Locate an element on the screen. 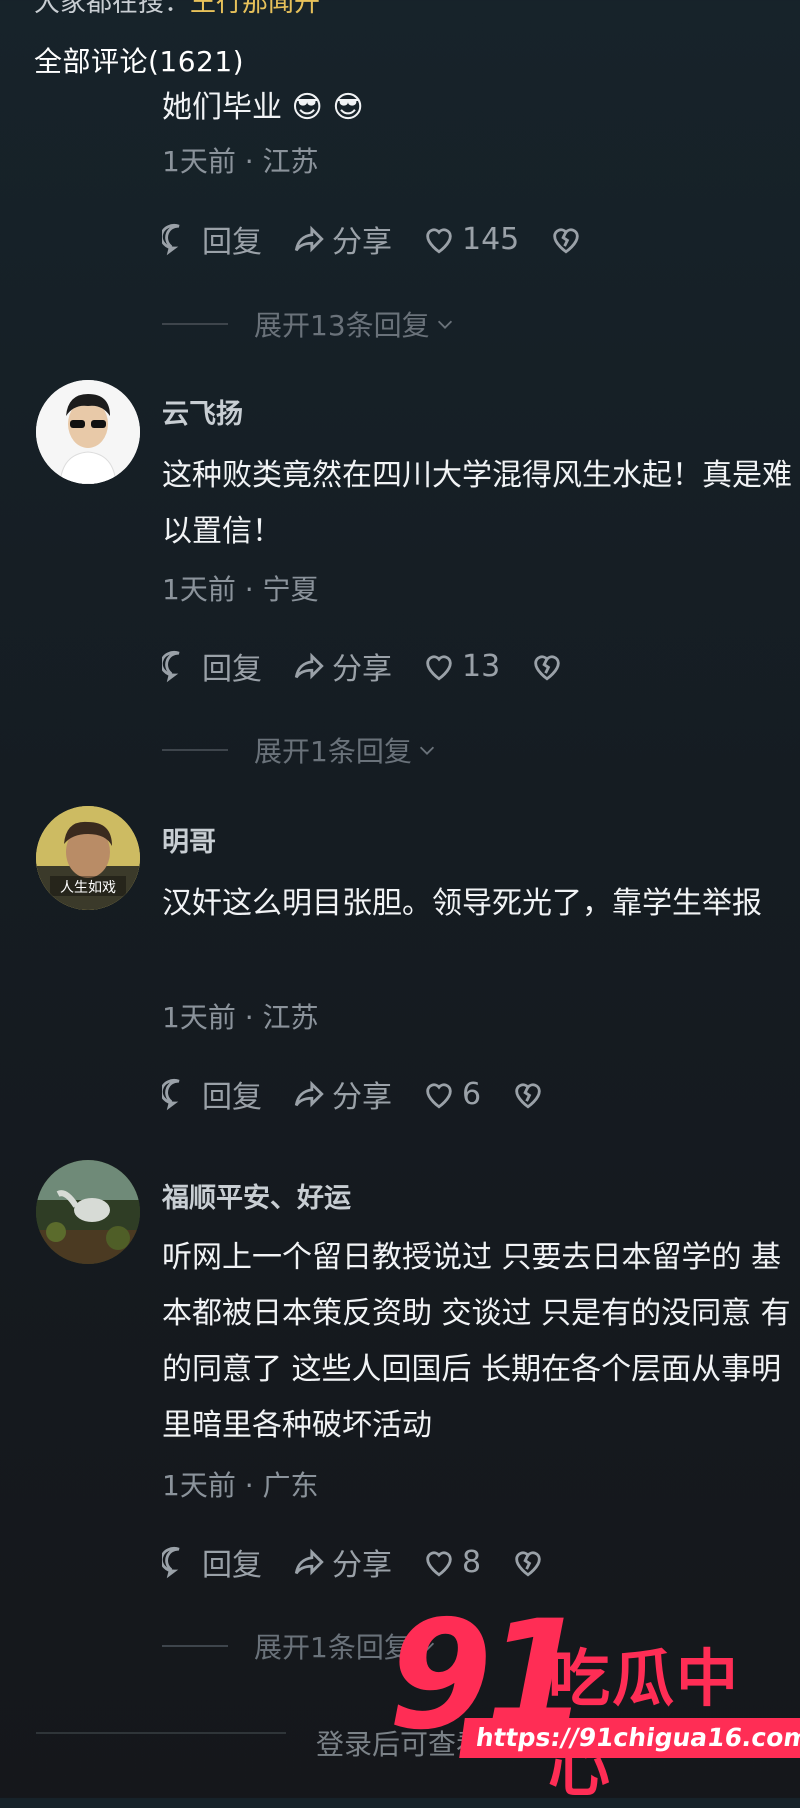 The width and height of the screenshot is (800, 1808). comment-author: 福顺平安、好运 is located at coordinates (256, 1195).